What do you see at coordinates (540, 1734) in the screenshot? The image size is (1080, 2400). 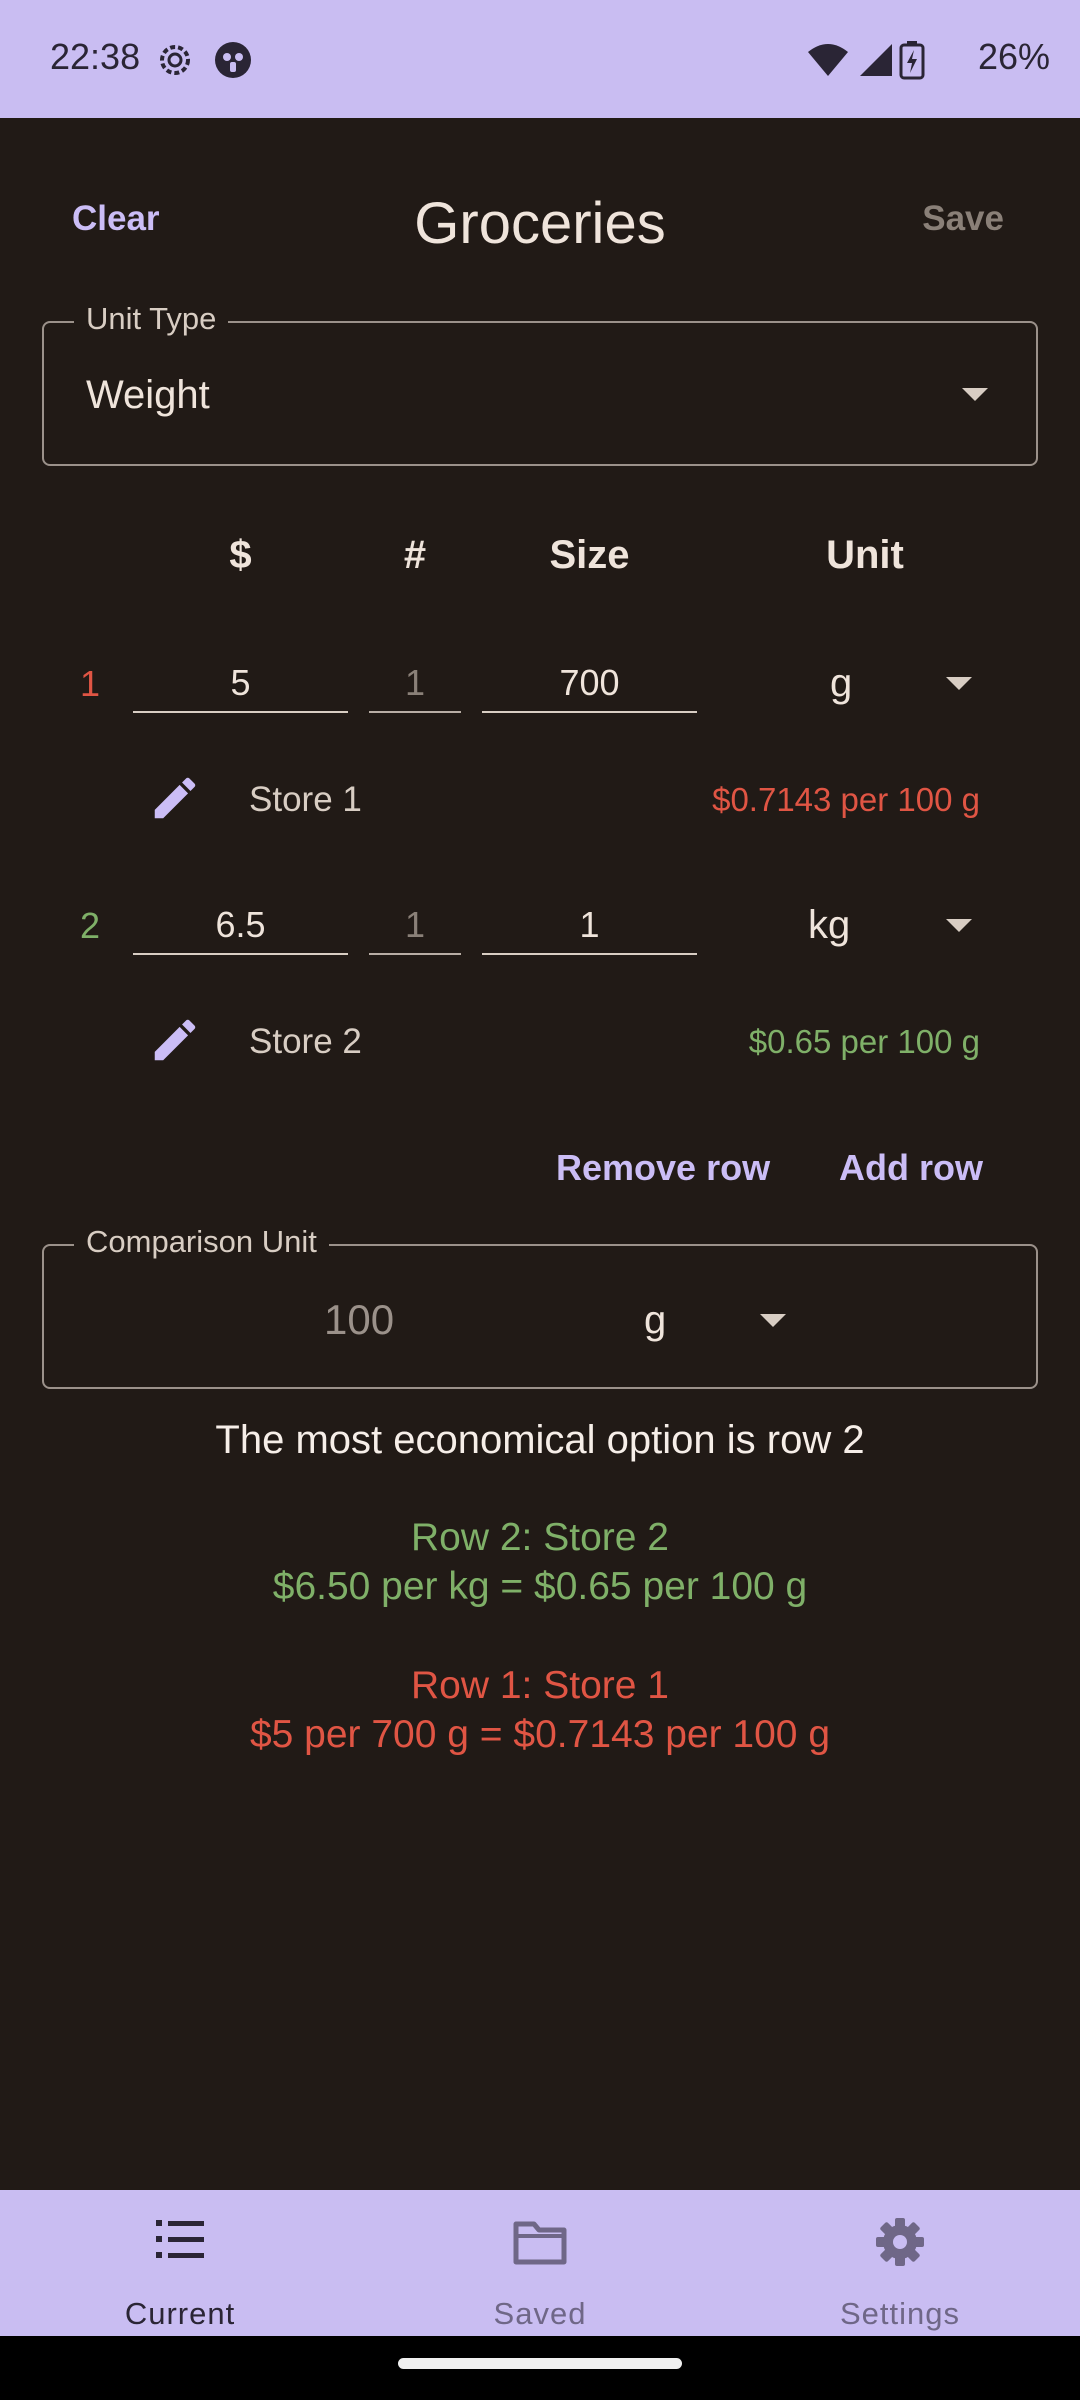 I see `other-result-detail: $5 per 700 g = $0.7143 per 100 g` at bounding box center [540, 1734].